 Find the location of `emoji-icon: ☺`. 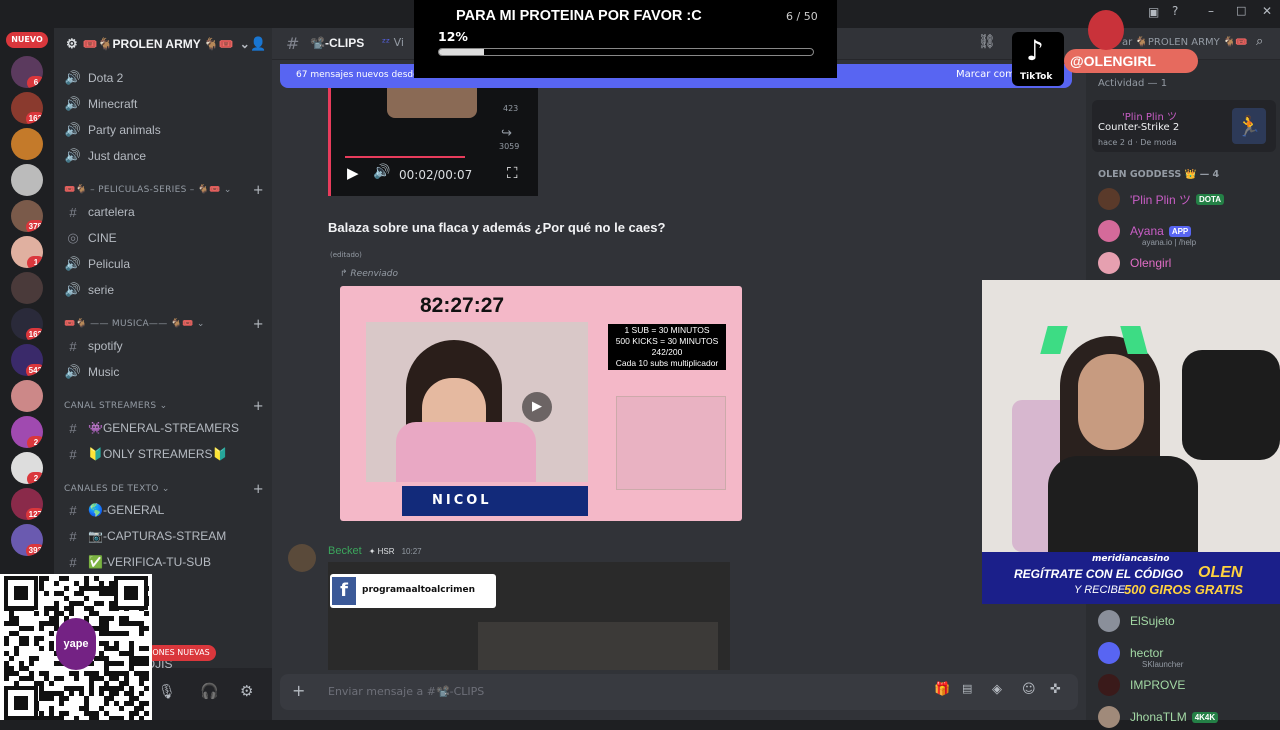

emoji-icon: ☺ is located at coordinates (1029, 689).